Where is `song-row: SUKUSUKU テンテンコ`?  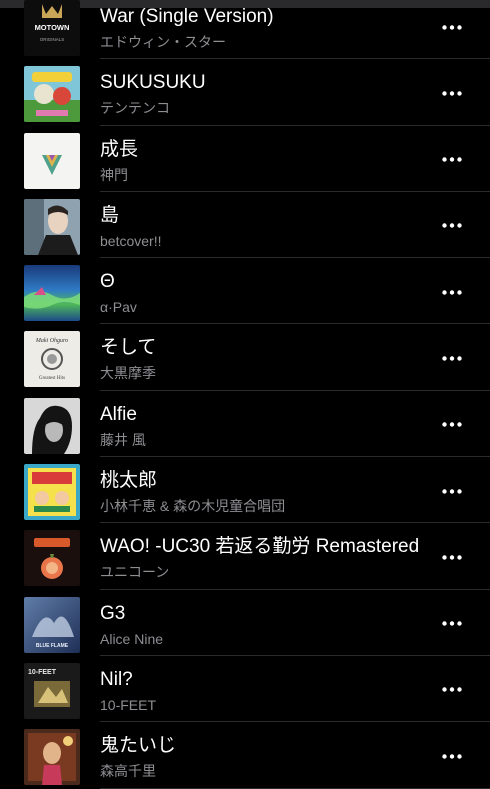 song-row: SUKUSUKU テンテンコ is located at coordinates (245, 92).